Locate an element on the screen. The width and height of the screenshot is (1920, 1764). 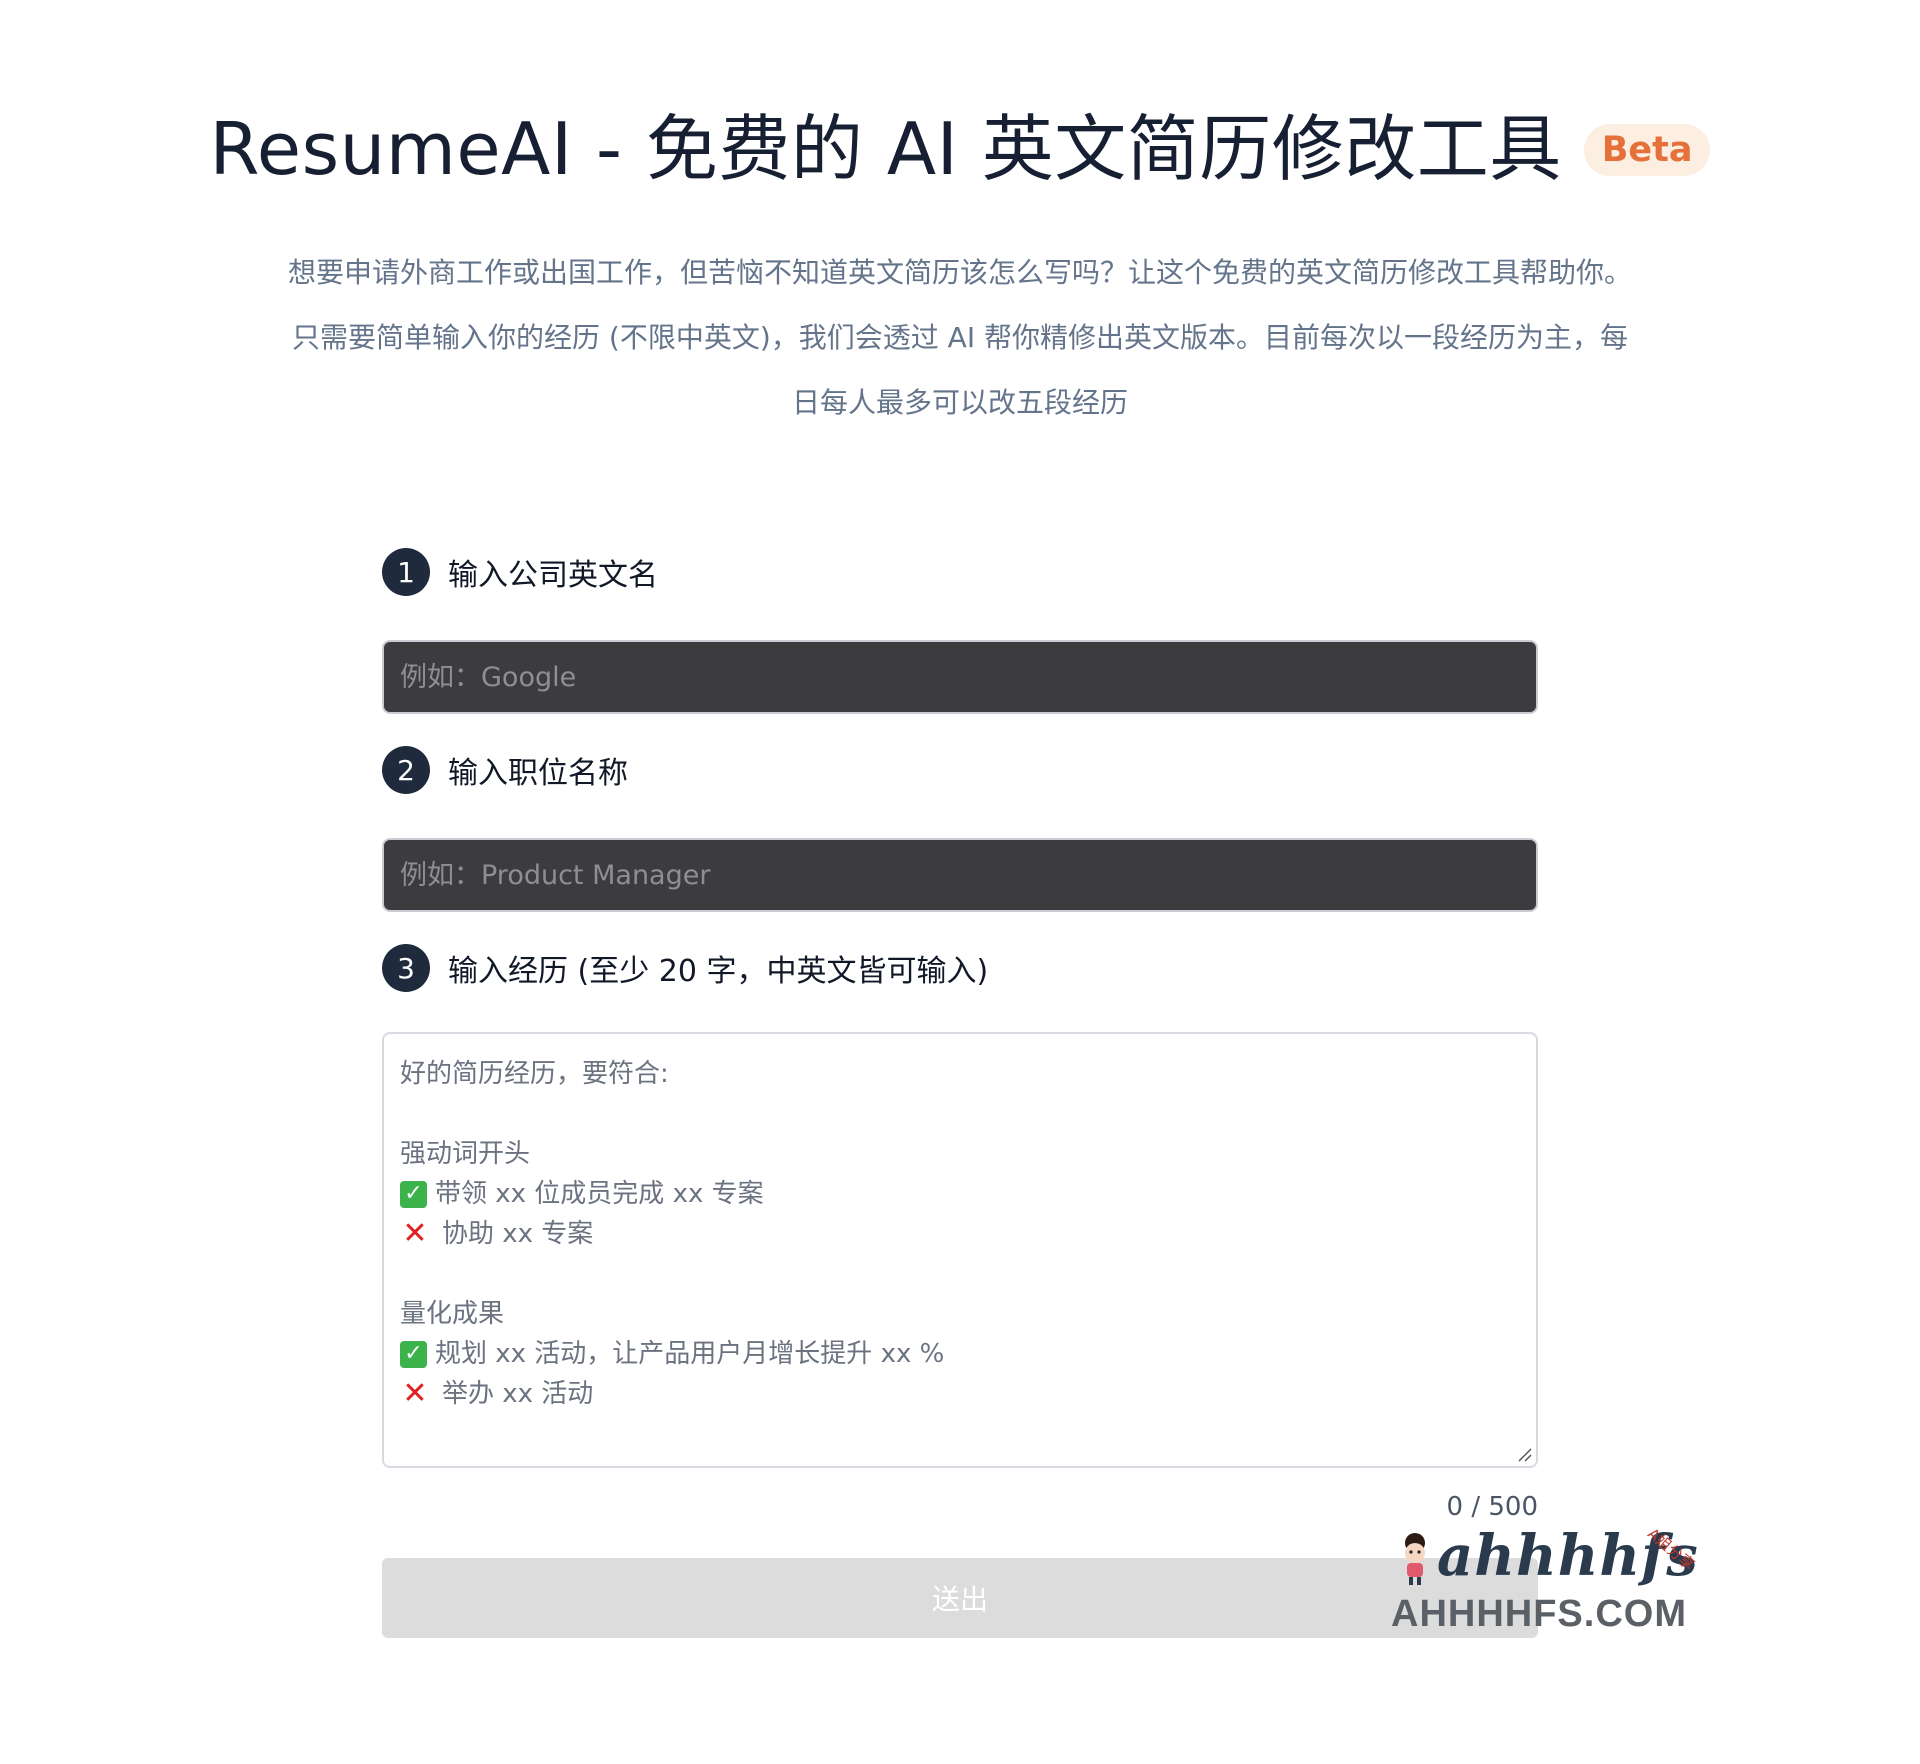
resize-handle-icon is located at coordinates (1524, 1454).